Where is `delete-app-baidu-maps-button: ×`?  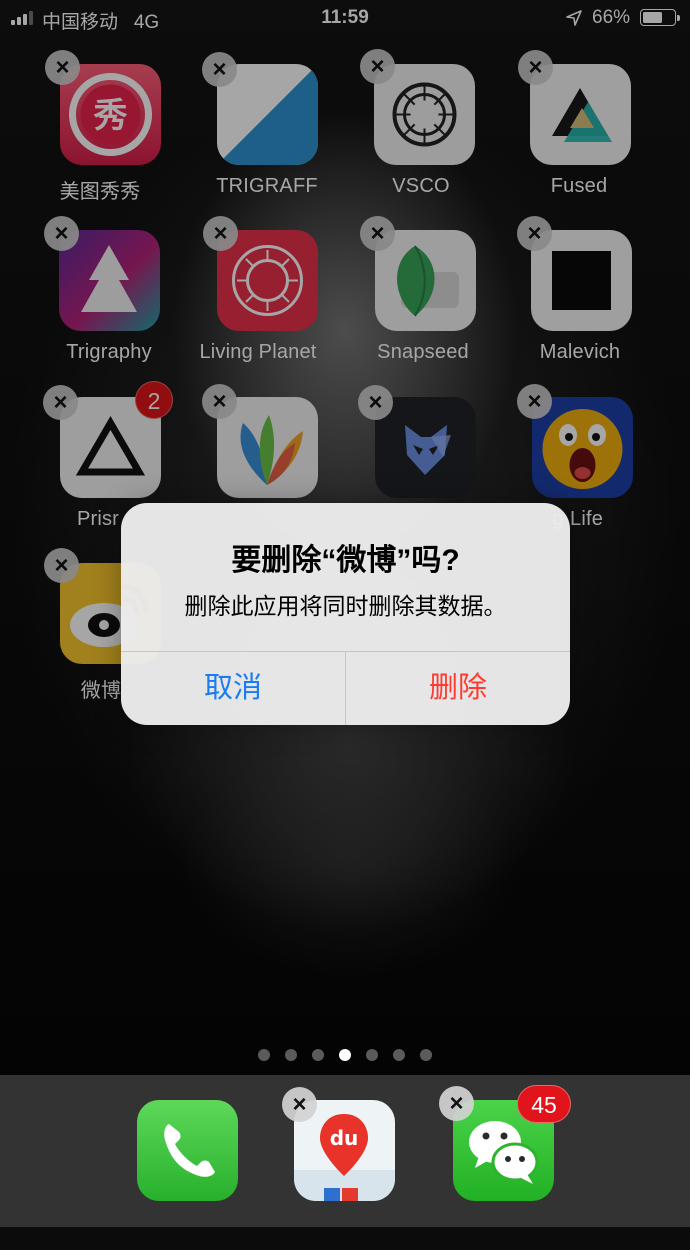 delete-app-baidu-maps-button: × is located at coordinates (299, 1104).